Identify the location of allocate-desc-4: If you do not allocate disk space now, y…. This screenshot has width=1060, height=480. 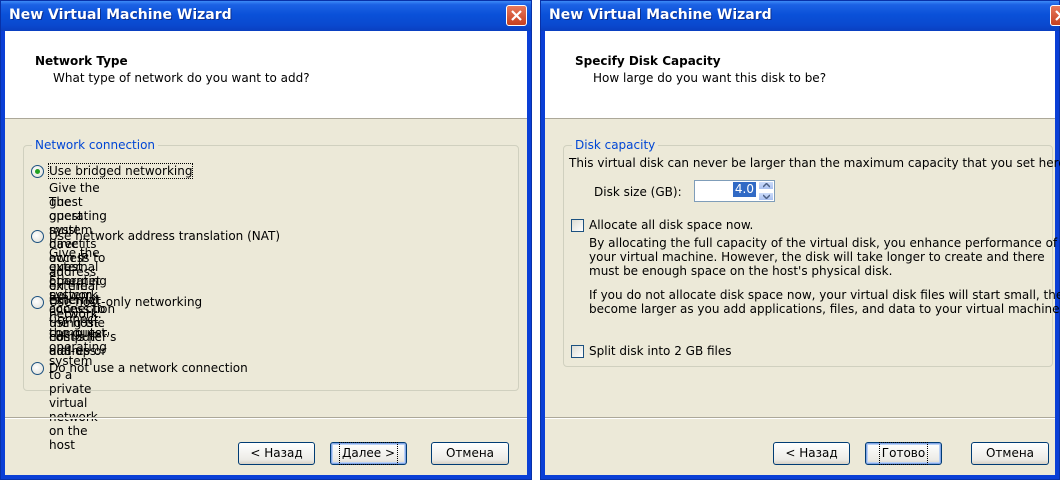
(824, 295).